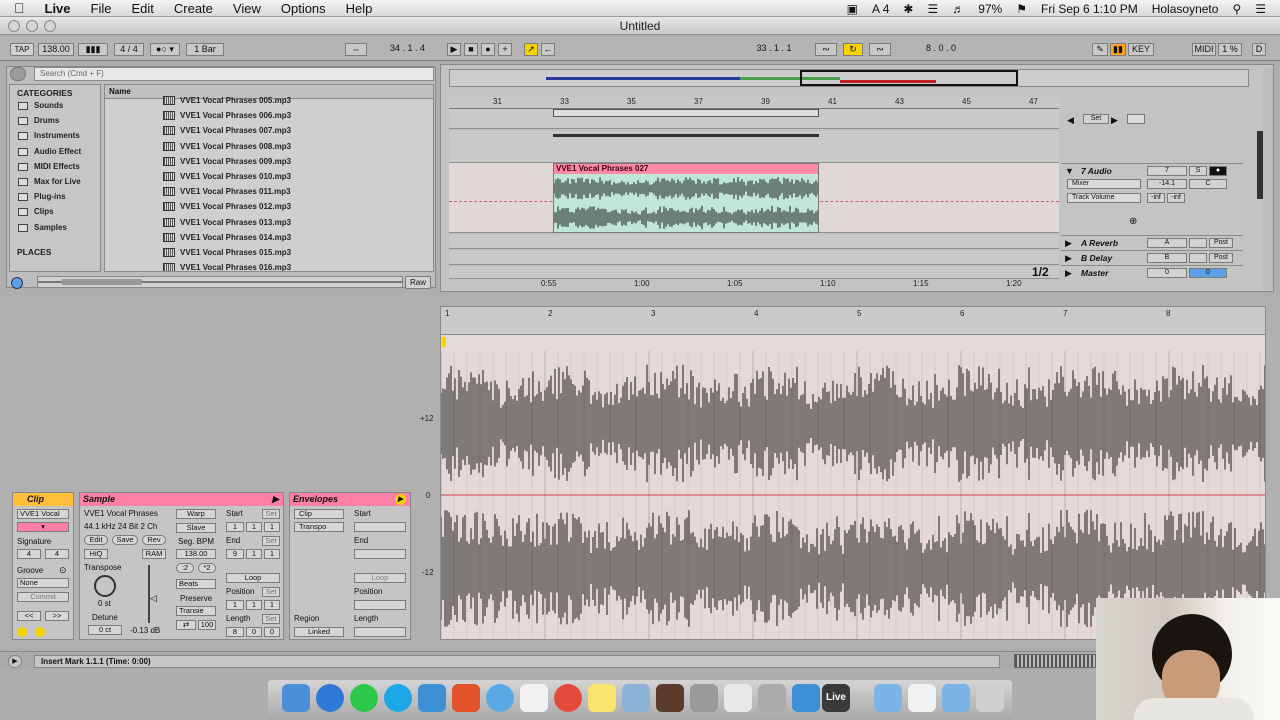 This screenshot has width=1280, height=720. Describe the element at coordinates (271, 514) in the screenshot. I see `start-set-button: Set` at that location.